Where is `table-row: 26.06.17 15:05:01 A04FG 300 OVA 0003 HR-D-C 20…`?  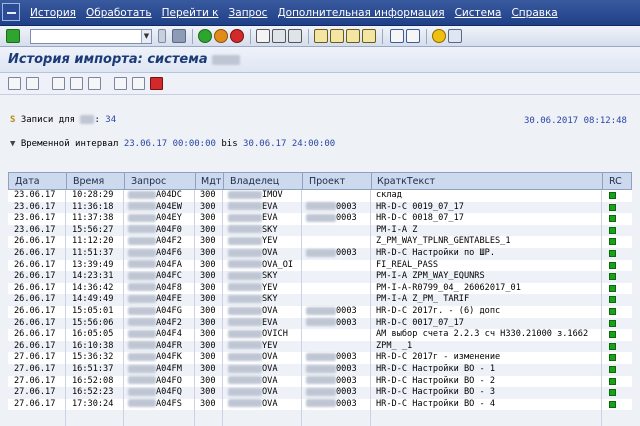
table-row: 26.06.17 15:05:01 A04FG 300 OVA 0003 HR-D-C 20… is located at coordinates (320, 312).